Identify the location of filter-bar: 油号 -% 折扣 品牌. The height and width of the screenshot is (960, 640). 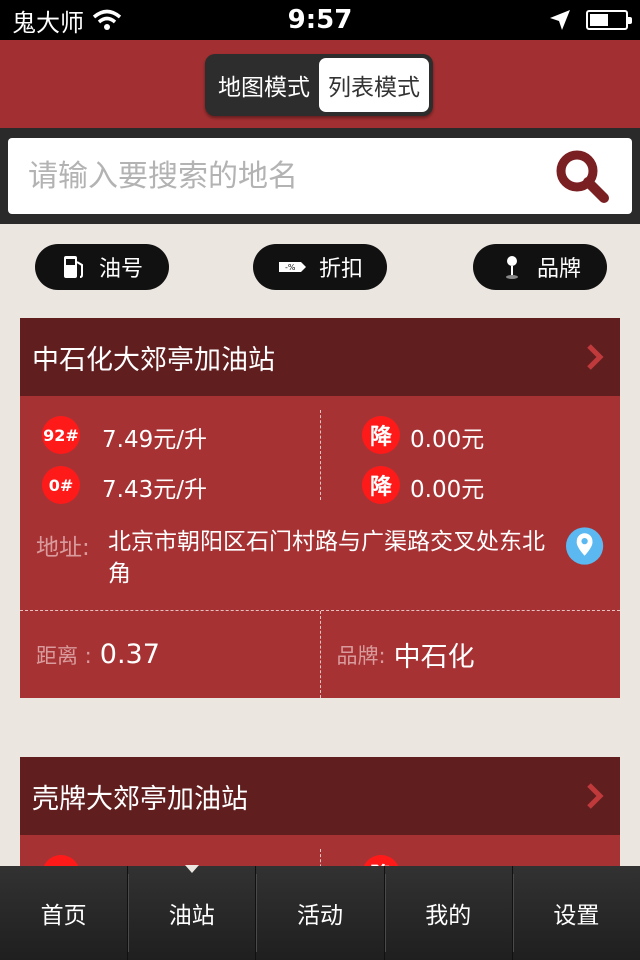
(320, 270).